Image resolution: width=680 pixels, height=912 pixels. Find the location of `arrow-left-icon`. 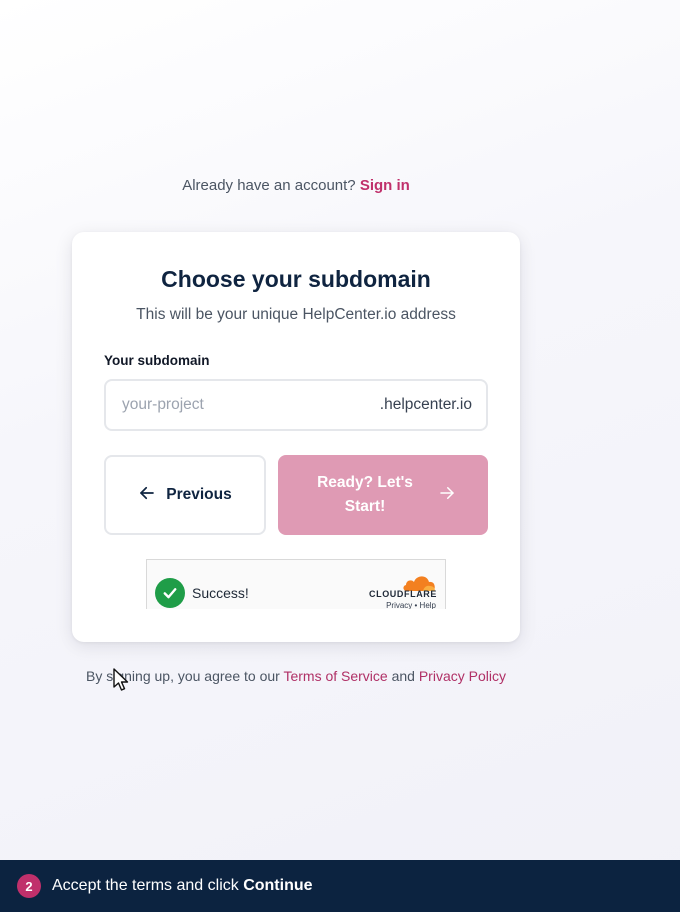

arrow-left-icon is located at coordinates (147, 495).